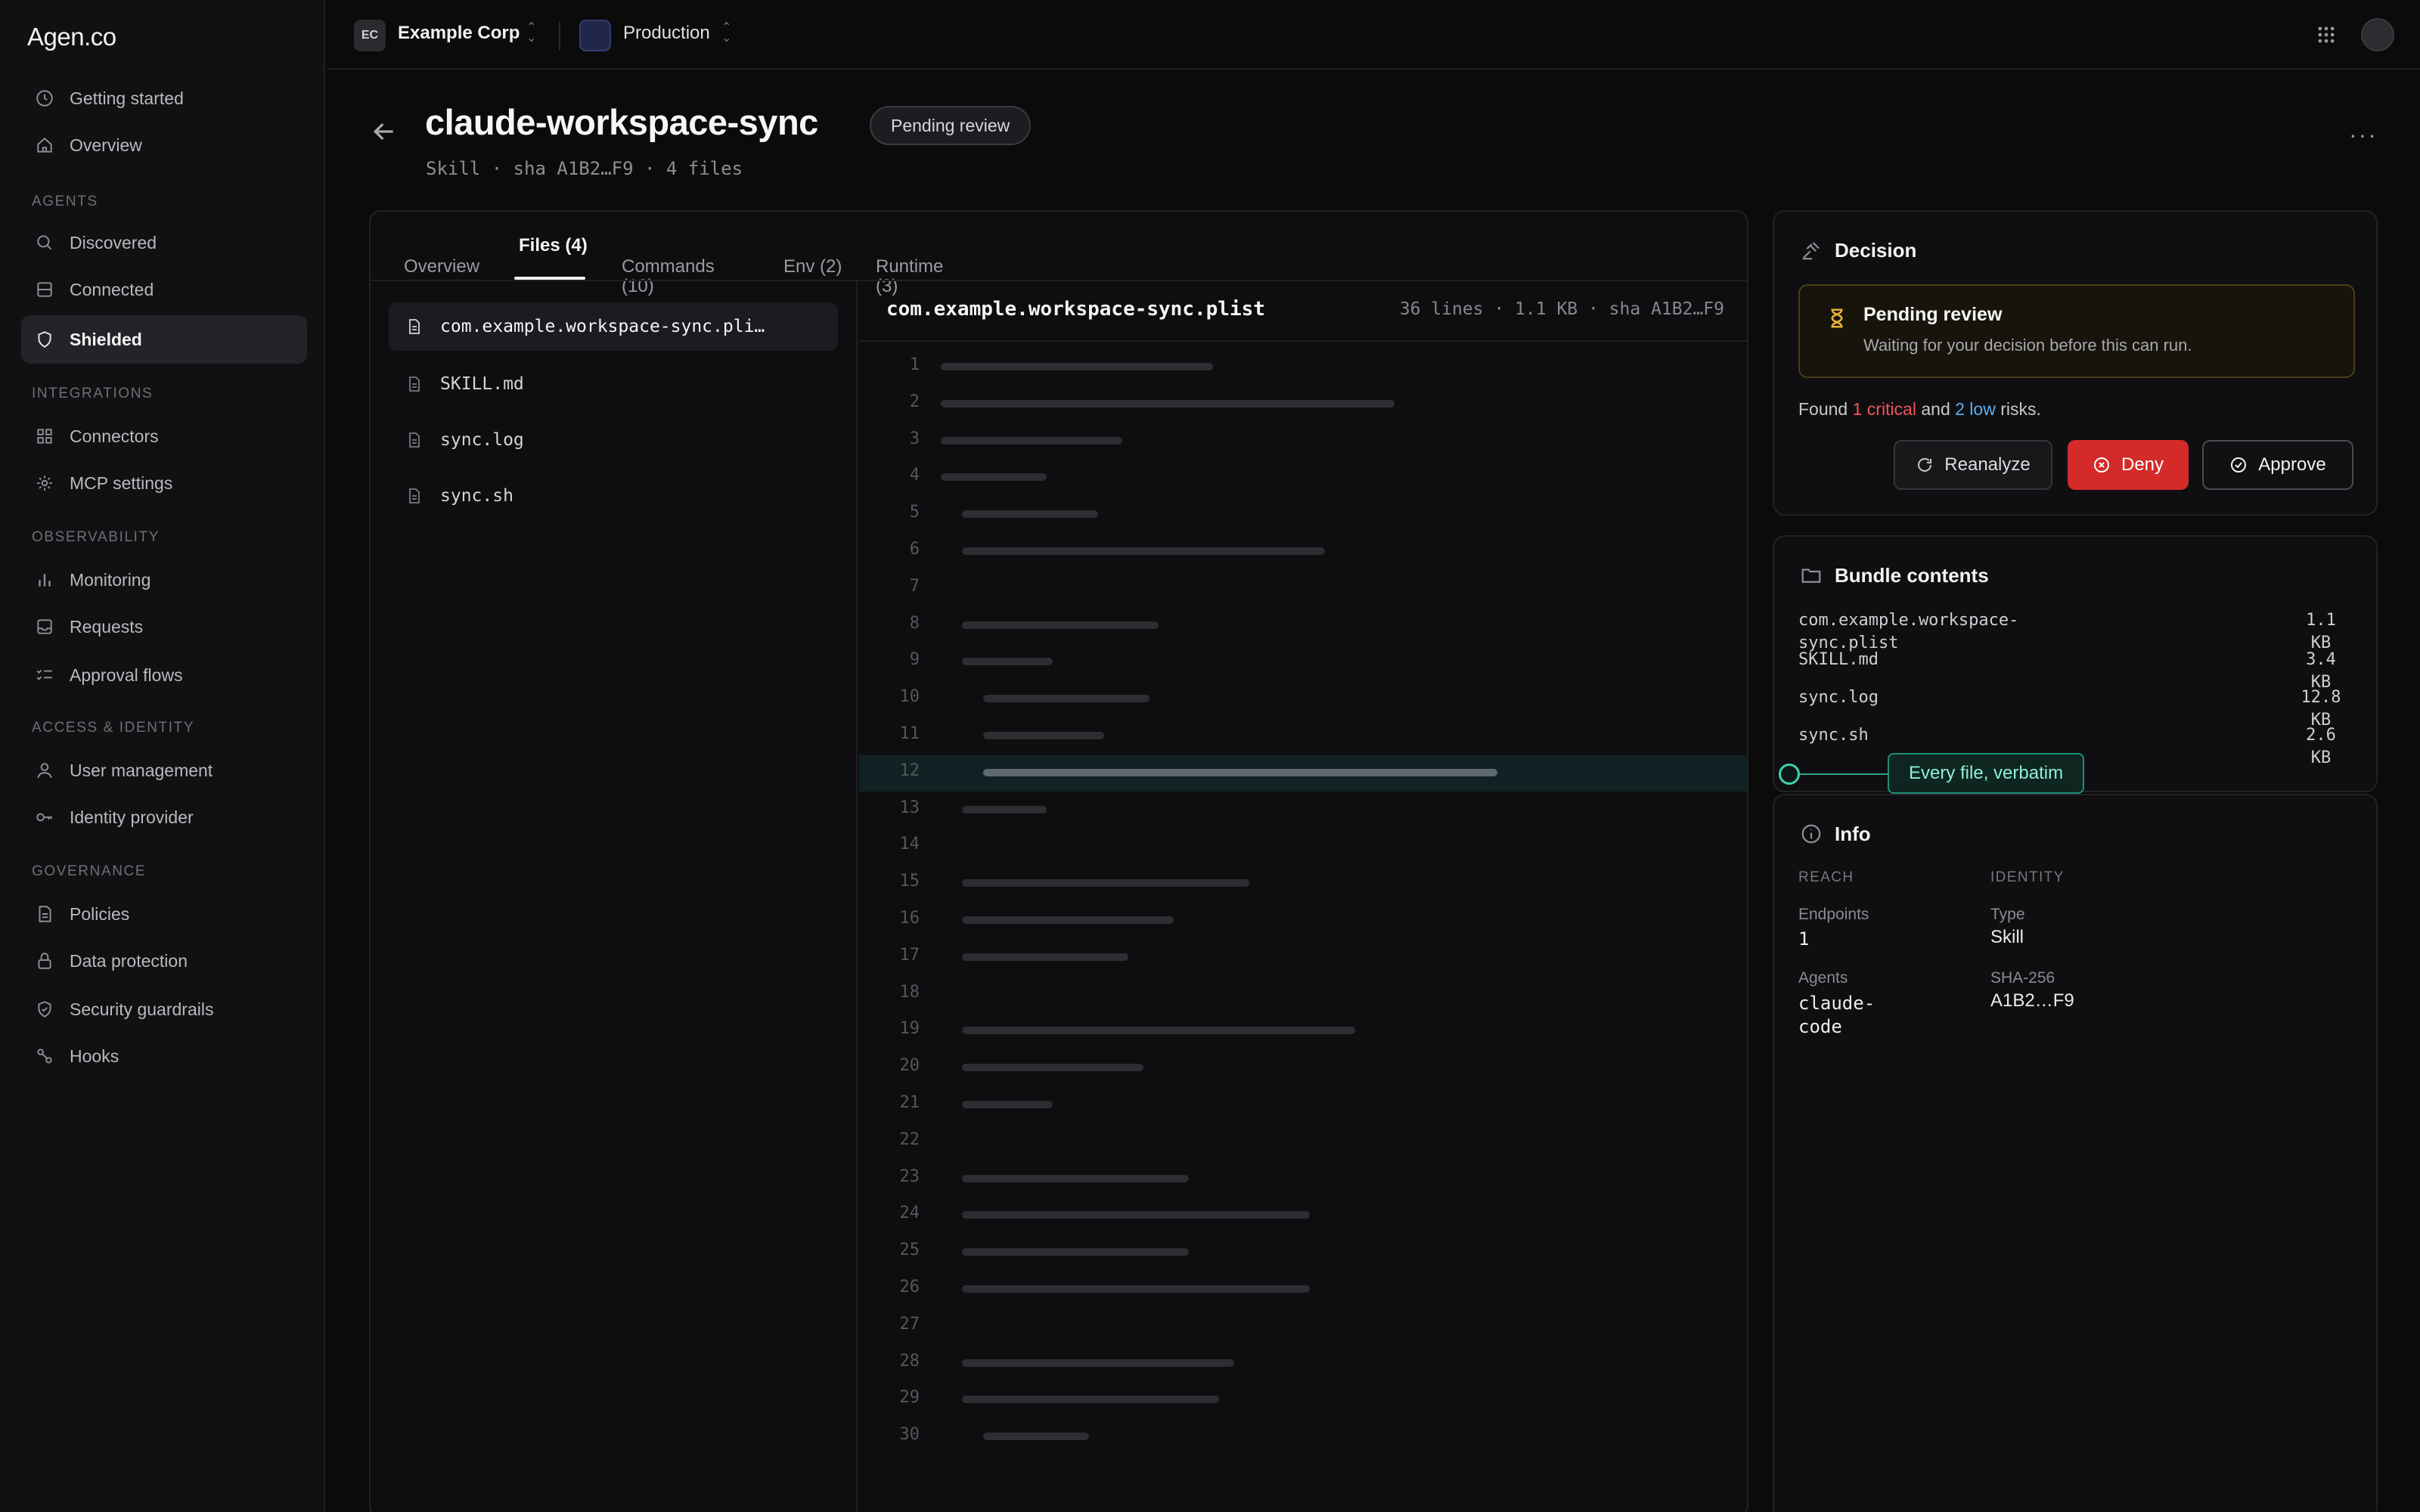 This screenshot has width=2420, height=1512. I want to click on sidebar-item-connectors: Connectors, so click(164, 436).